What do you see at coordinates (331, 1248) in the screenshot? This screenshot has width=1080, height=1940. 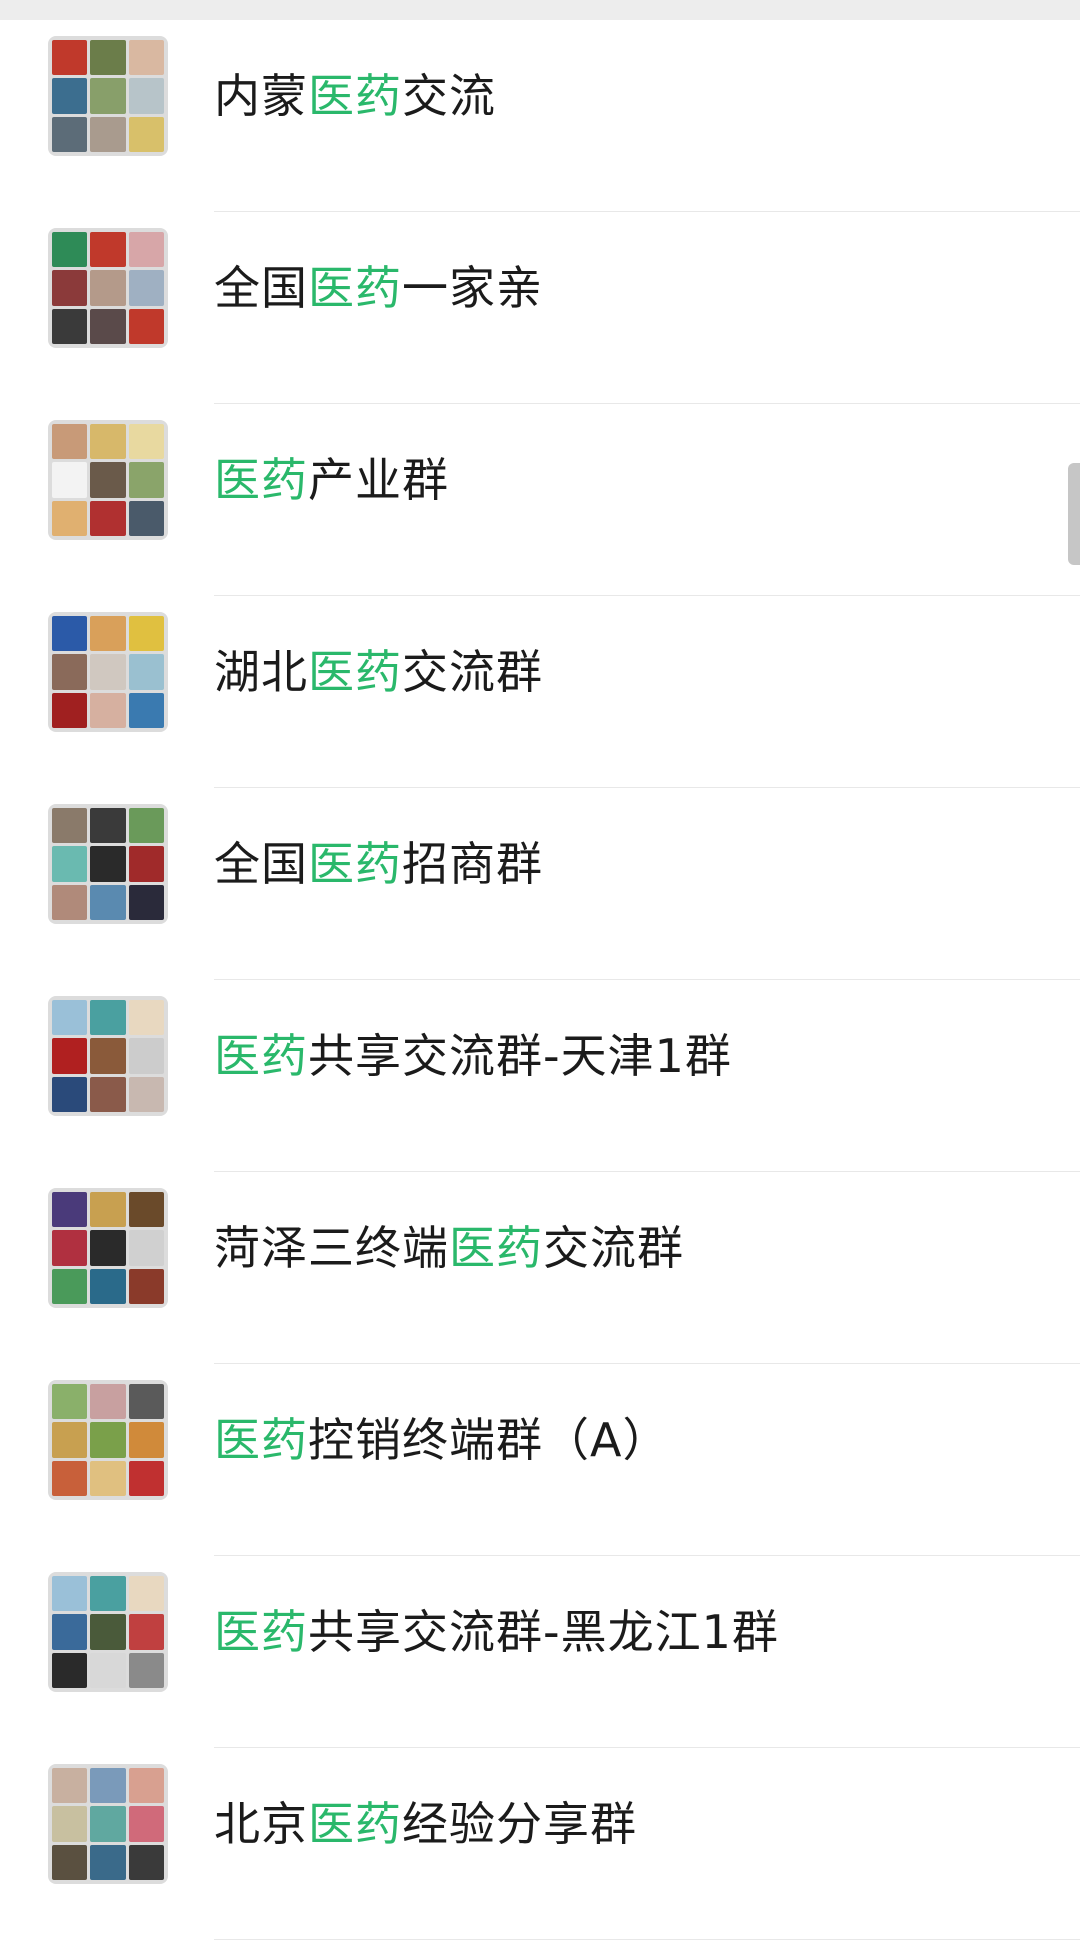 I see `group-name-prefix: 菏泽三终端` at bounding box center [331, 1248].